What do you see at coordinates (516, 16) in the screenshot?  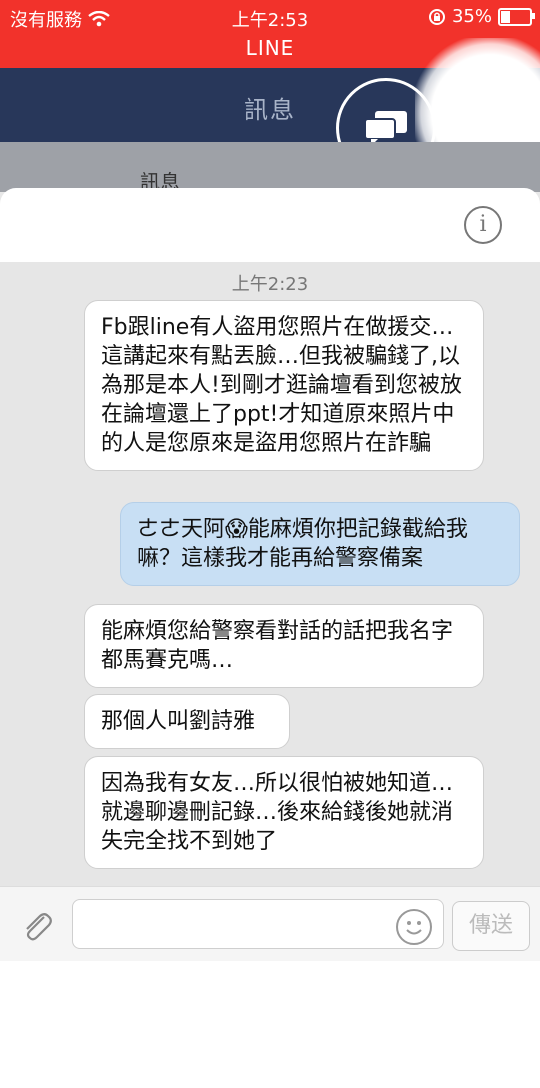 I see `battery-icon` at bounding box center [516, 16].